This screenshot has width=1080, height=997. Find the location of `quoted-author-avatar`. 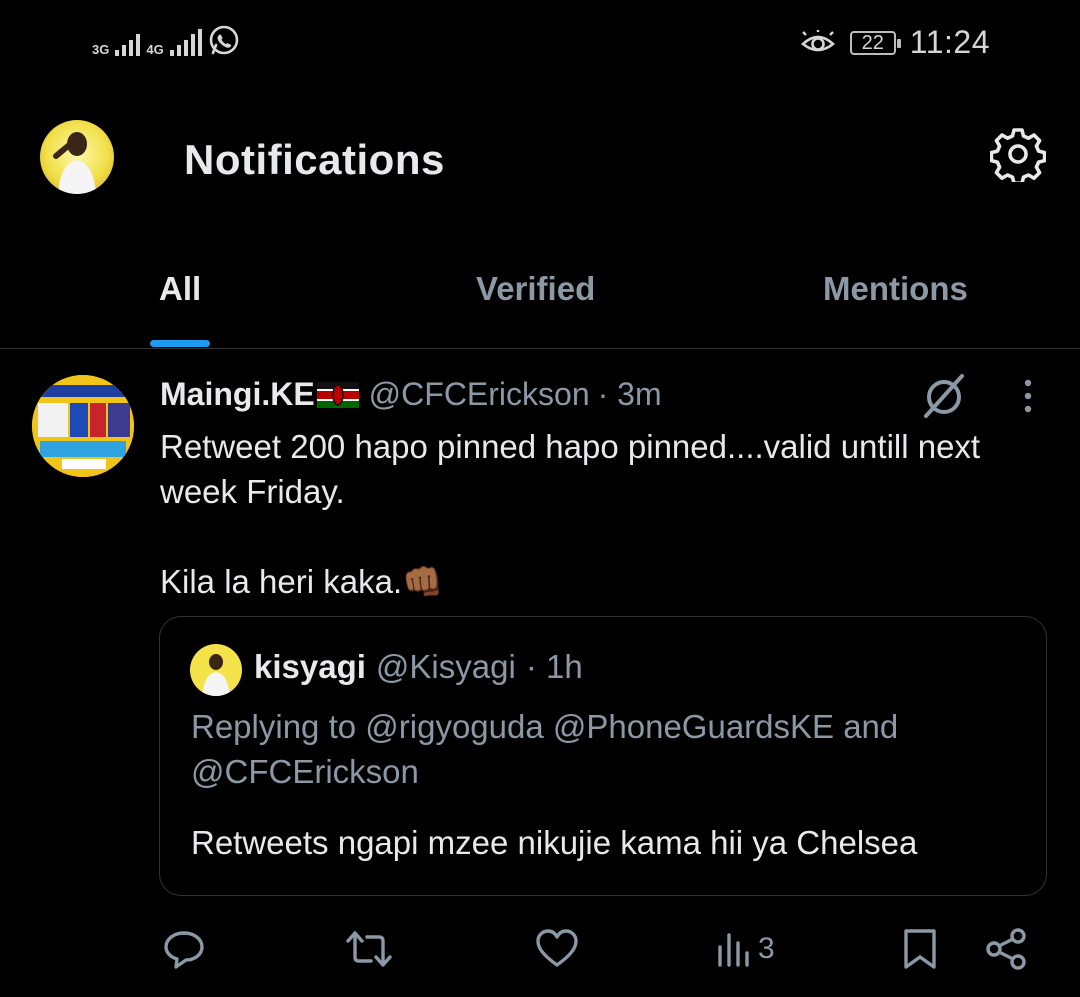

quoted-author-avatar is located at coordinates (216, 670).